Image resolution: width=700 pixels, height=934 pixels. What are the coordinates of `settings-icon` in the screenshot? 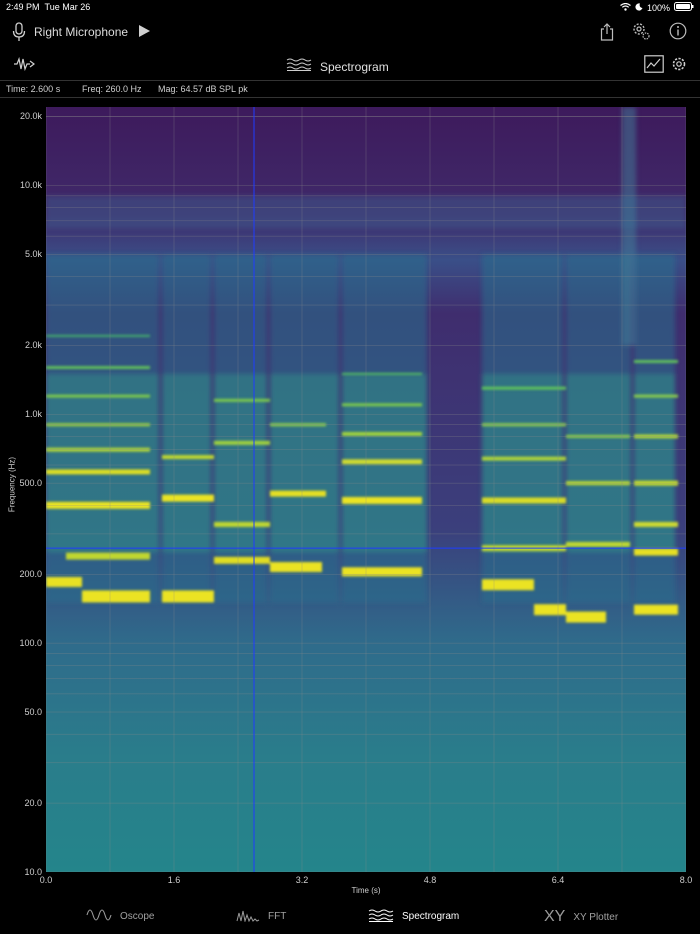 It's located at (641, 31).